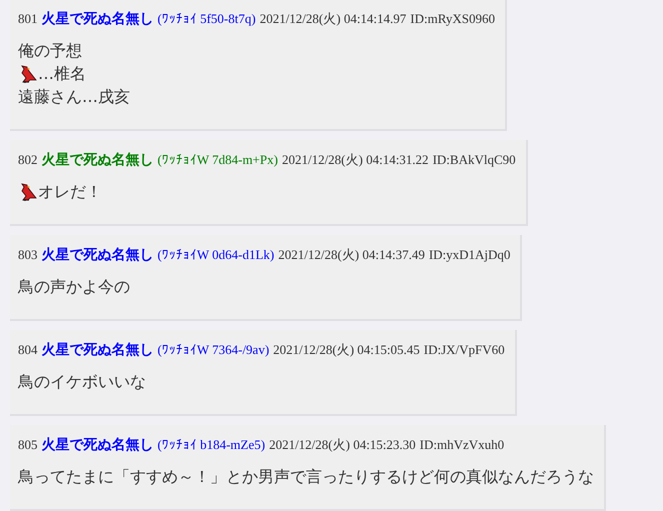 The height and width of the screenshot is (511, 663). What do you see at coordinates (28, 160) in the screenshot?
I see `post-number: 802` at bounding box center [28, 160].